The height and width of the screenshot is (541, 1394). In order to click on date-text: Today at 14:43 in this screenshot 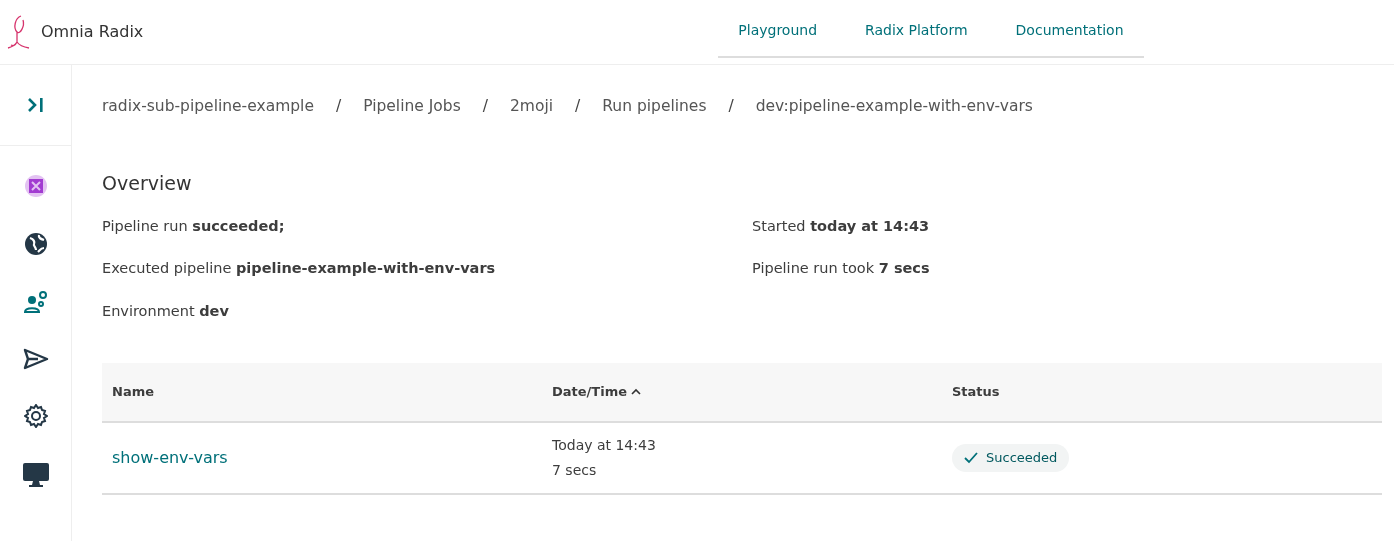, I will do `click(604, 445)`.